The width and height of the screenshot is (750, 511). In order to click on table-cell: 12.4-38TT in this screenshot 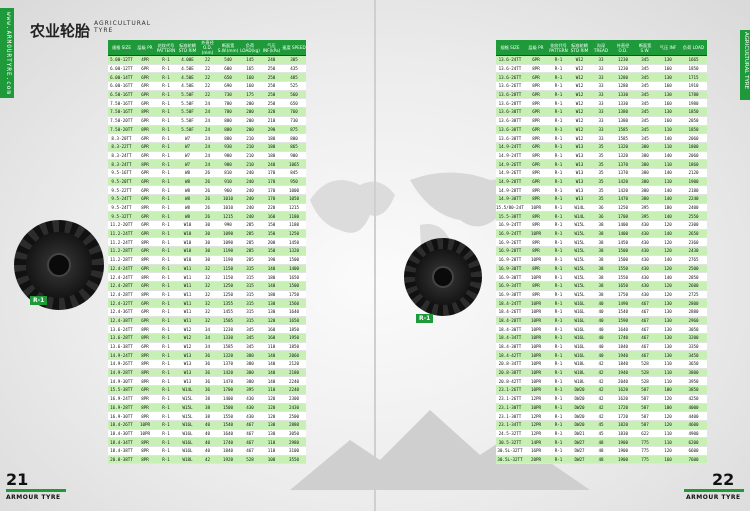, I will do `click(121, 320)`.